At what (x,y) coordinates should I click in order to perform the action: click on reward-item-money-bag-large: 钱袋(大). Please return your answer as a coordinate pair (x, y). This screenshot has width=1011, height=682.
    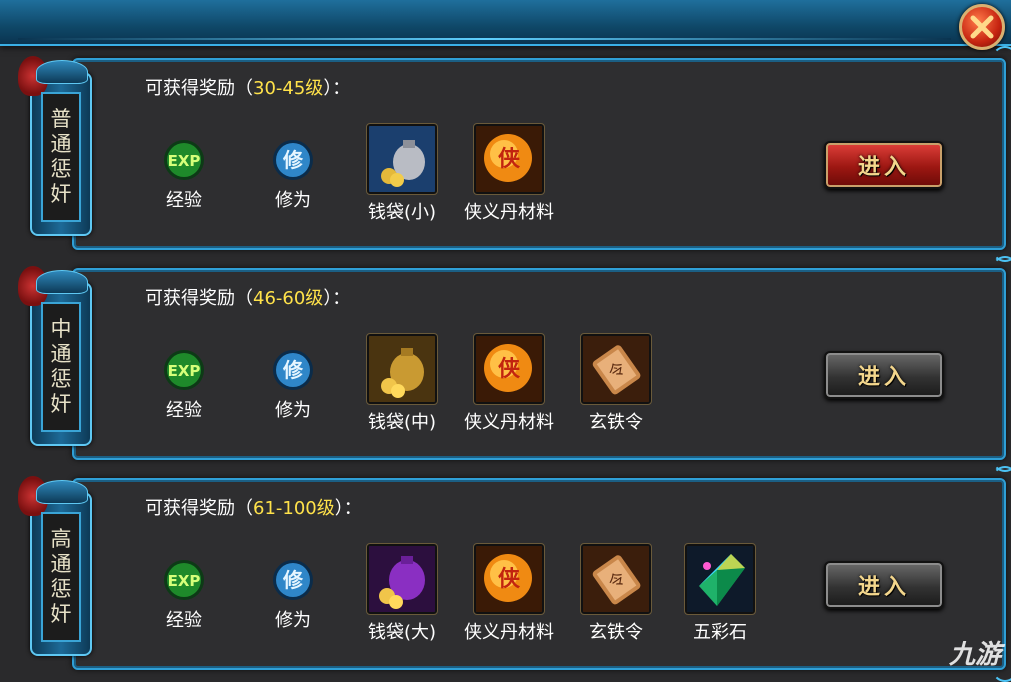
    Looking at the image, I should click on (402, 593).